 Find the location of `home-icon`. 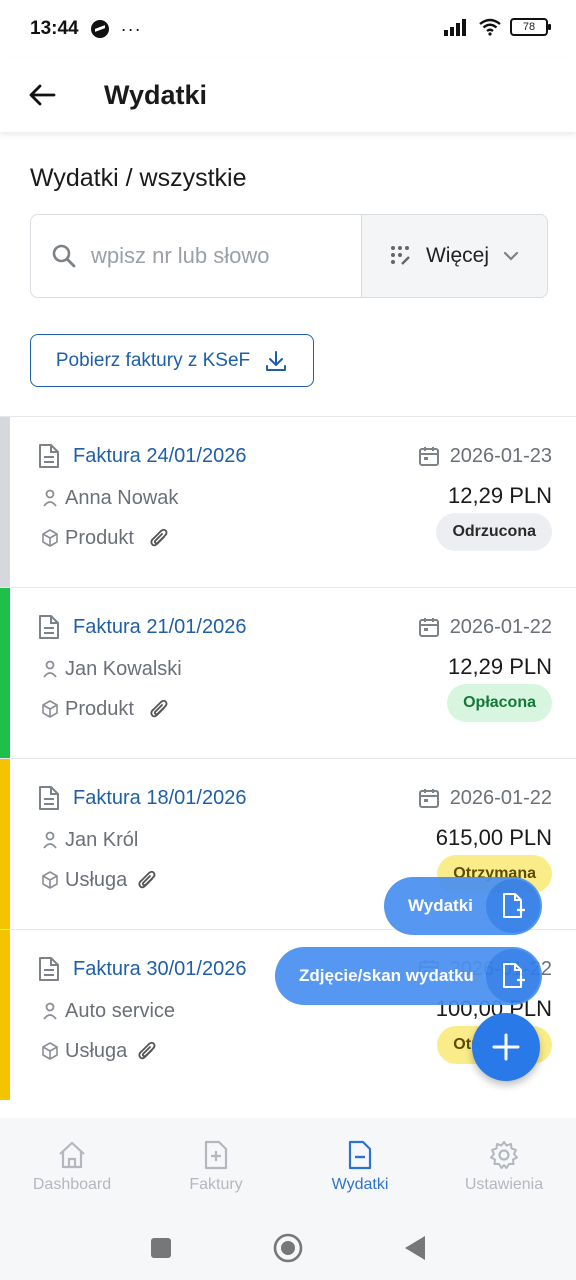

home-icon is located at coordinates (72, 1155).